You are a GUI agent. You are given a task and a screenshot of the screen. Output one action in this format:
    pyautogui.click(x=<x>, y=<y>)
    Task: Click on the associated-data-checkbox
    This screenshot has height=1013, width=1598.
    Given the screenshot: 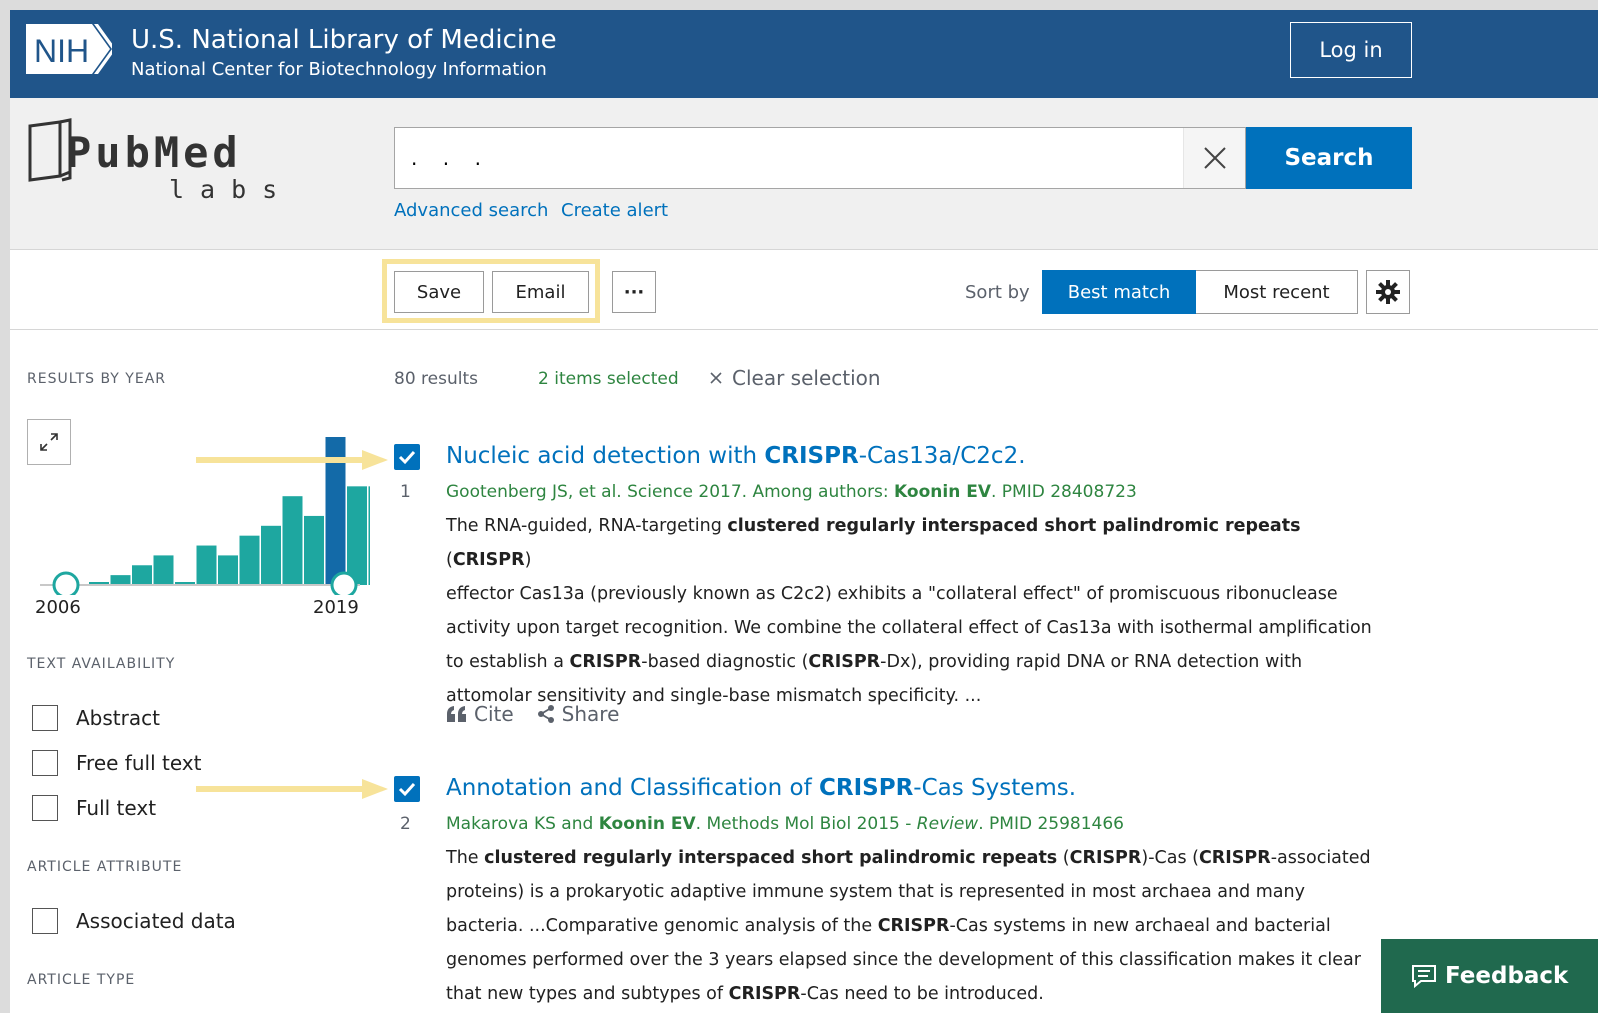 What is the action you would take?
    pyautogui.click(x=45, y=921)
    